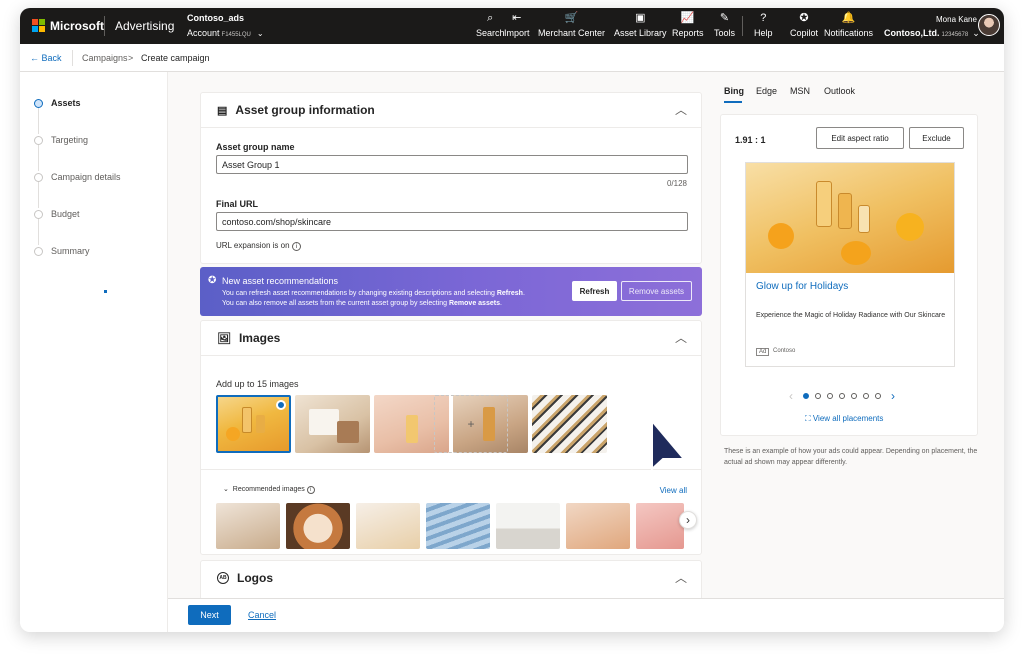  What do you see at coordinates (223, 578) in the screenshot?
I see `logo-badge-icon: AB` at bounding box center [223, 578].